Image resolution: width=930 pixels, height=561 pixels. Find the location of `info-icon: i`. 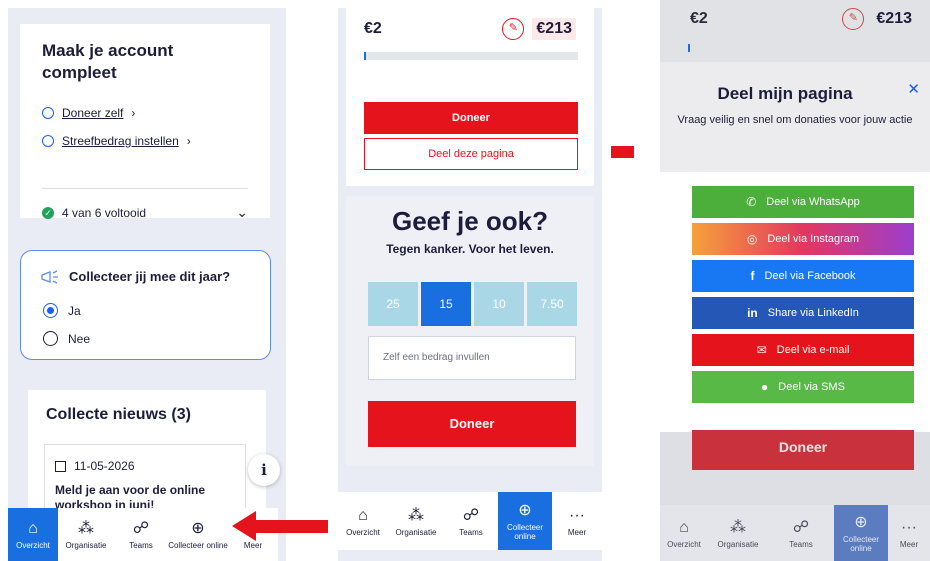

info-icon: i is located at coordinates (264, 470).